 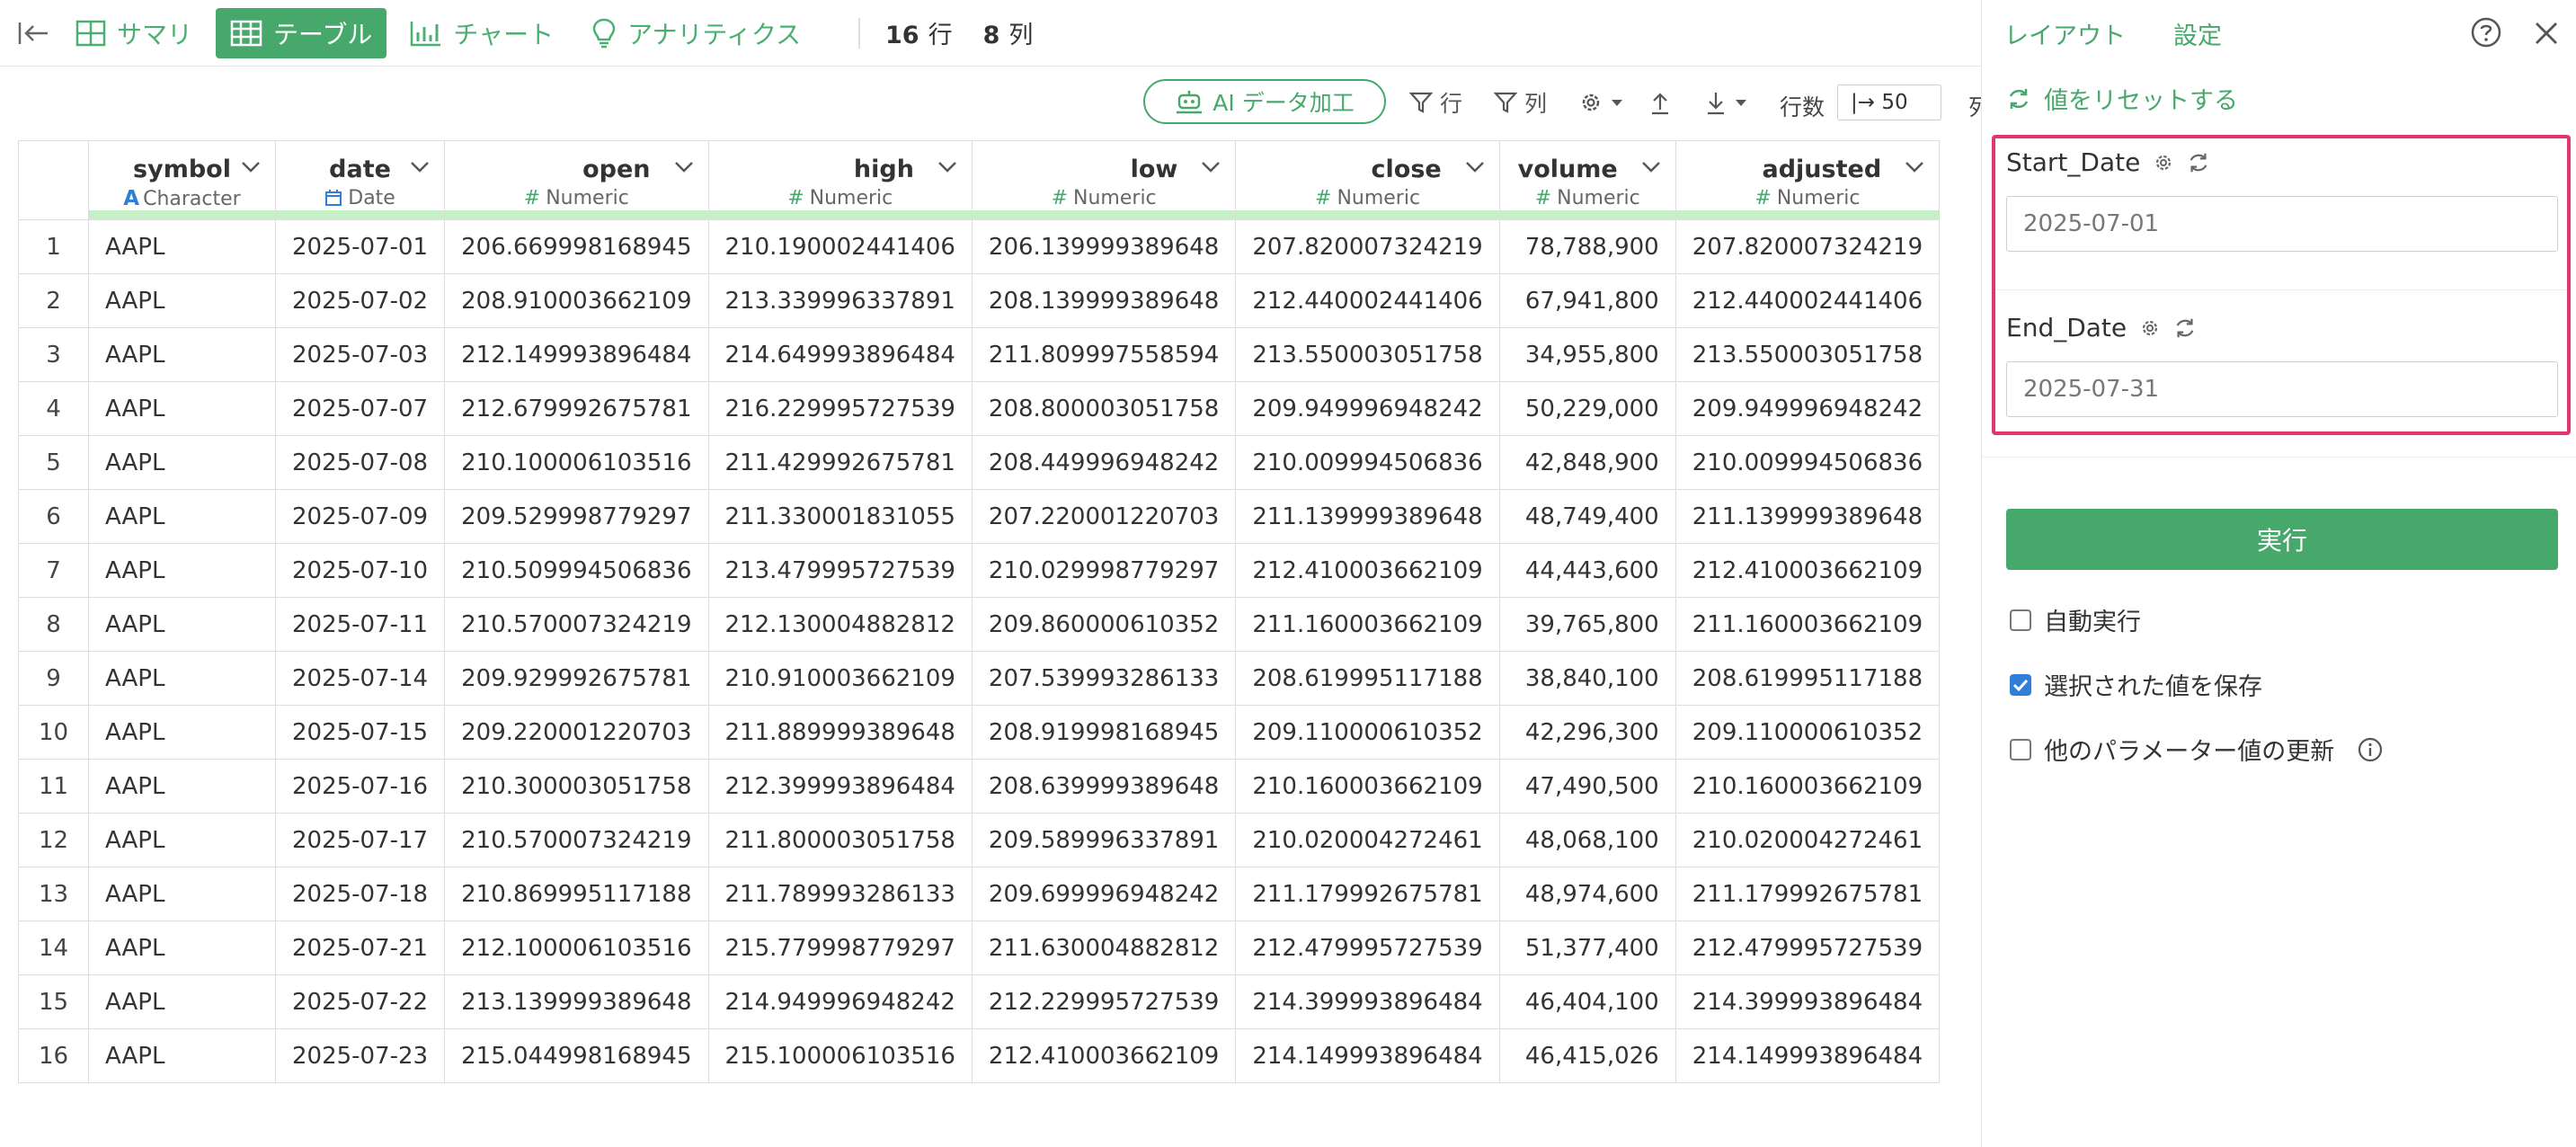 What do you see at coordinates (2370, 749) in the screenshot?
I see `info-icon` at bounding box center [2370, 749].